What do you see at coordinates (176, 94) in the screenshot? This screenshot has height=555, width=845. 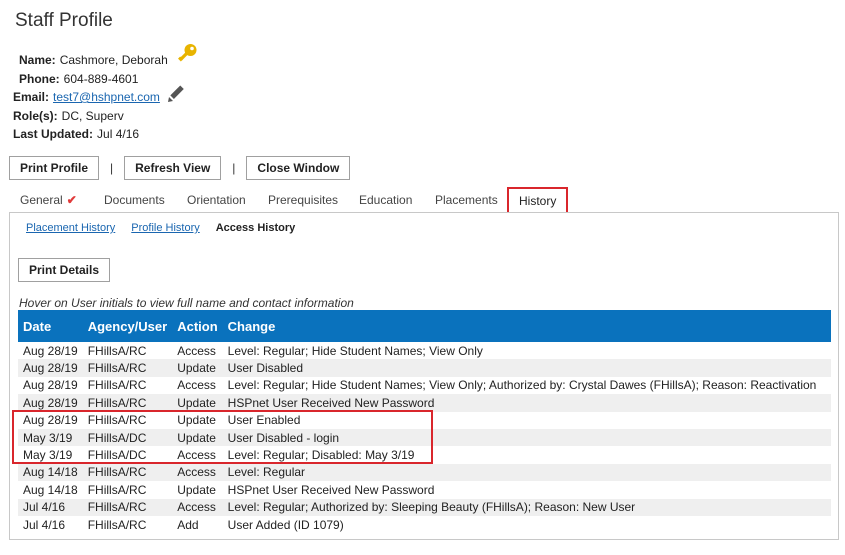 I see `pencil-icon` at bounding box center [176, 94].